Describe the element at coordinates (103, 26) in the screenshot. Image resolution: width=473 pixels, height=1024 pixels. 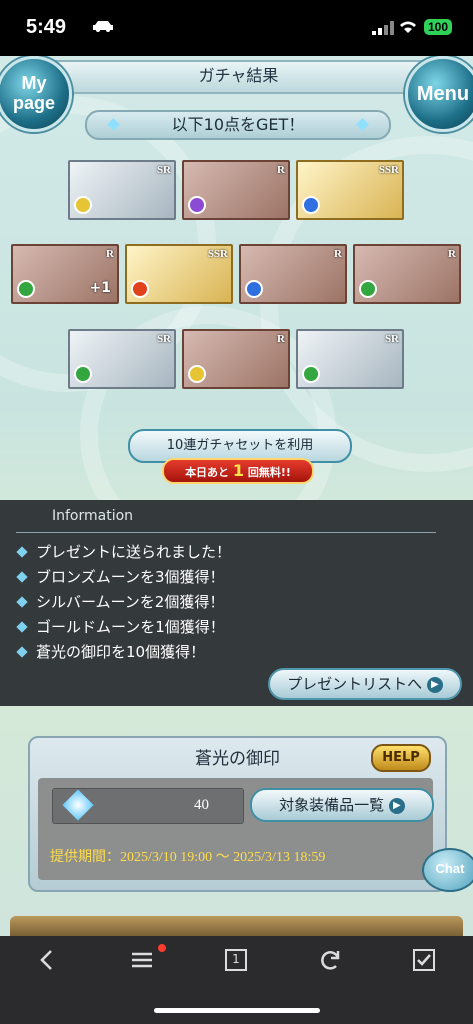
I see `car-icon` at that location.